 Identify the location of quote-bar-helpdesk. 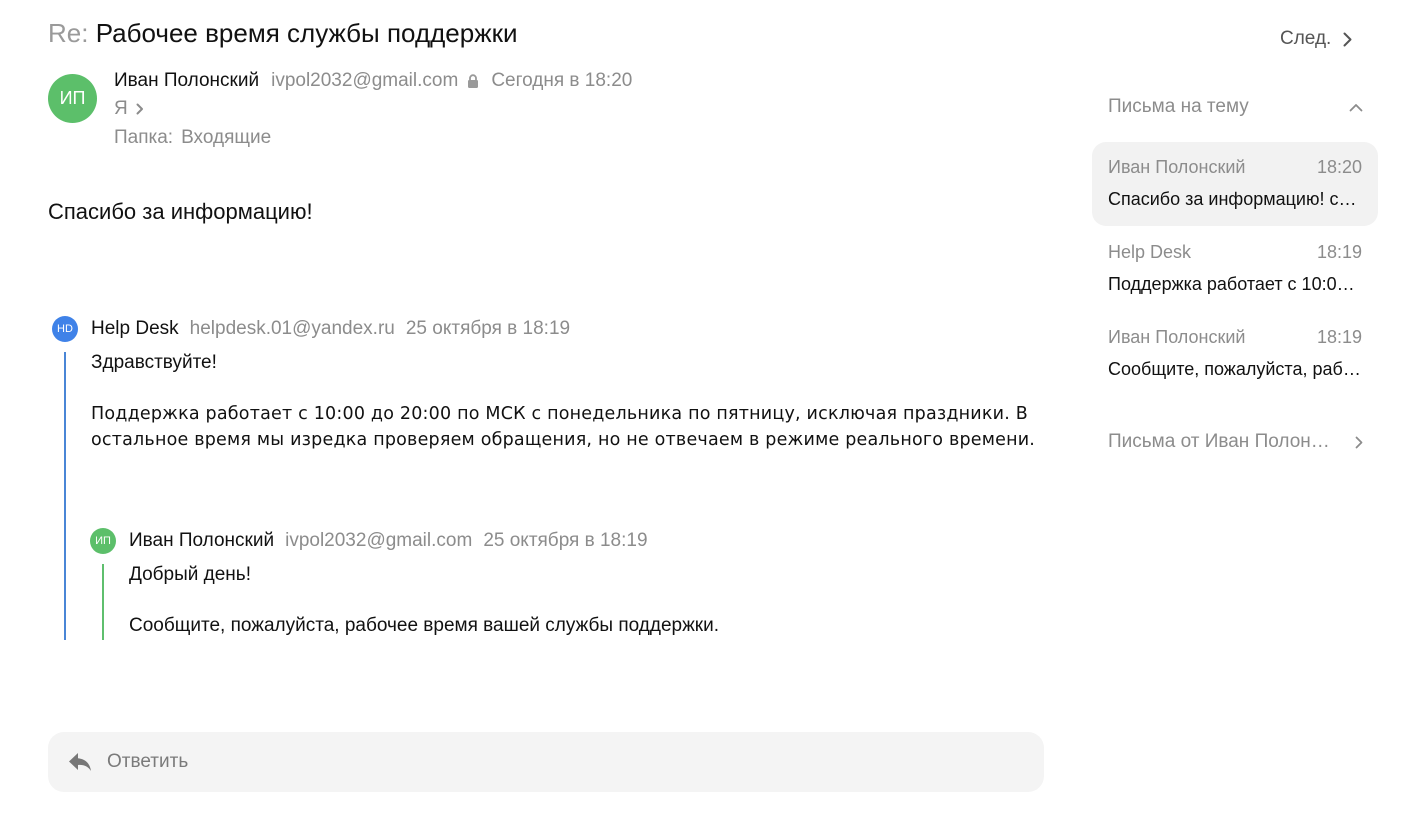
(65, 496).